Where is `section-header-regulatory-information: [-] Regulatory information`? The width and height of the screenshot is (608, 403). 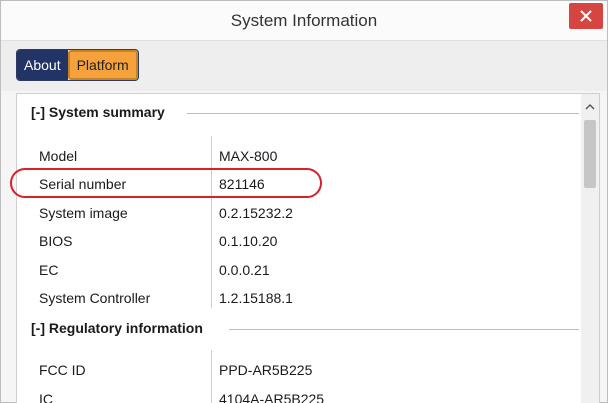 section-header-regulatory-information: [-] Regulatory information is located at coordinates (117, 328).